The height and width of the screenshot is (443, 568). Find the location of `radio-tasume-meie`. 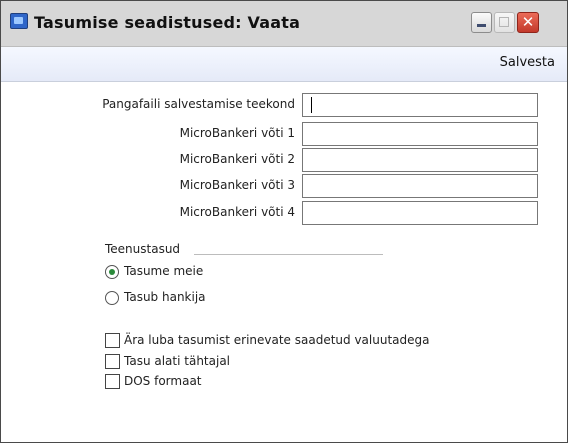

radio-tasume-meie is located at coordinates (112, 272).